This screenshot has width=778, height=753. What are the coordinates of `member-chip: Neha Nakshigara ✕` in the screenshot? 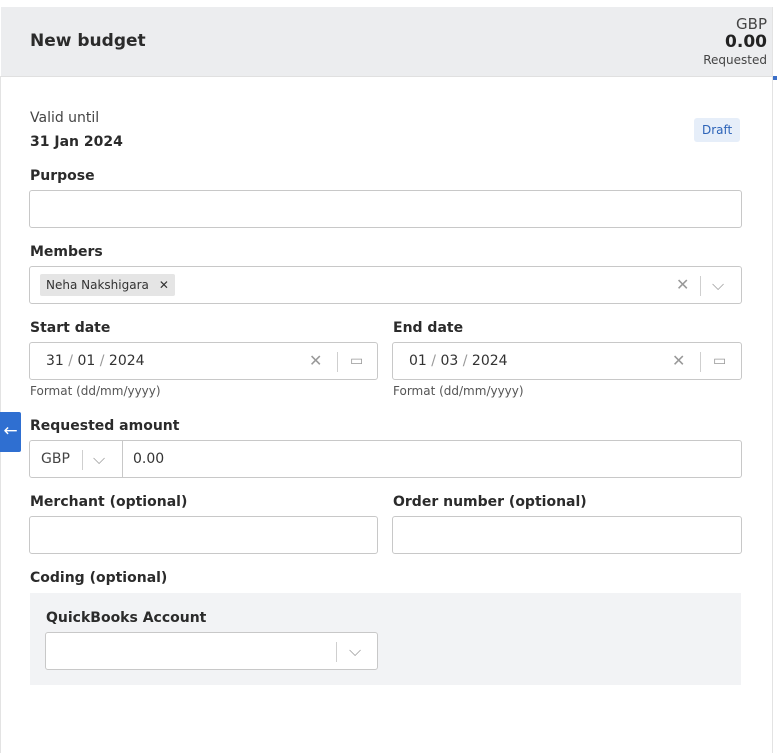 It's located at (107, 285).